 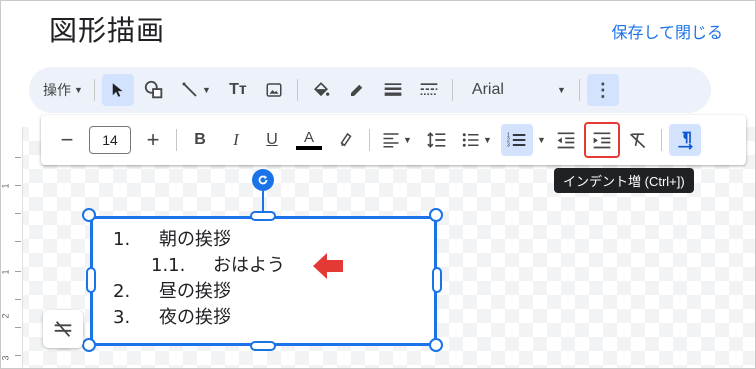 I want to click on main-toolbar: 操作 ▼ ▼ Tт Arial ▼ ⋮, so click(x=370, y=90).